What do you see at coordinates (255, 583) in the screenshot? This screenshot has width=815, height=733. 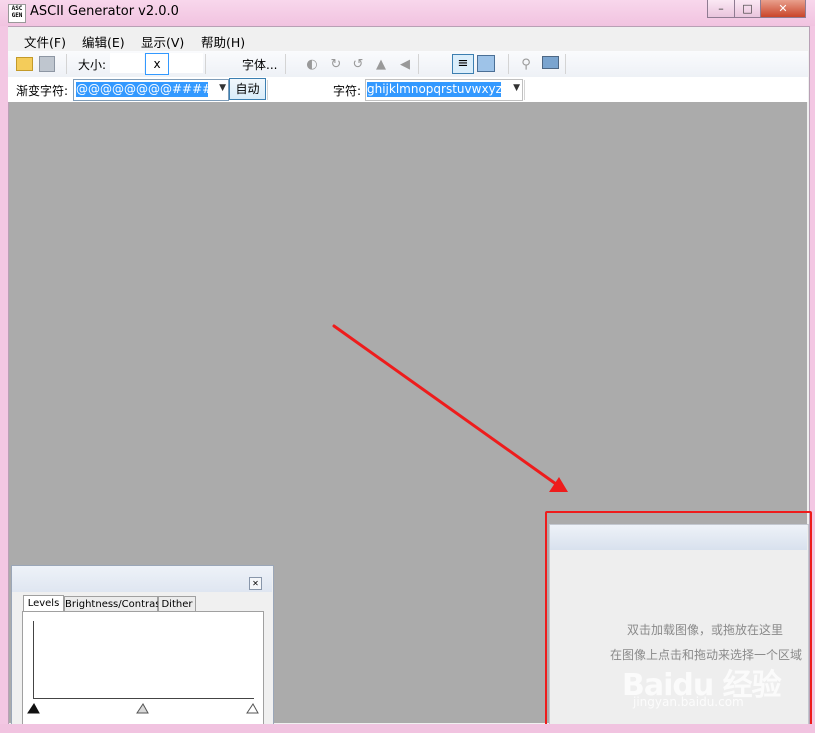 I see `panel-close-icon: ✕` at bounding box center [255, 583].